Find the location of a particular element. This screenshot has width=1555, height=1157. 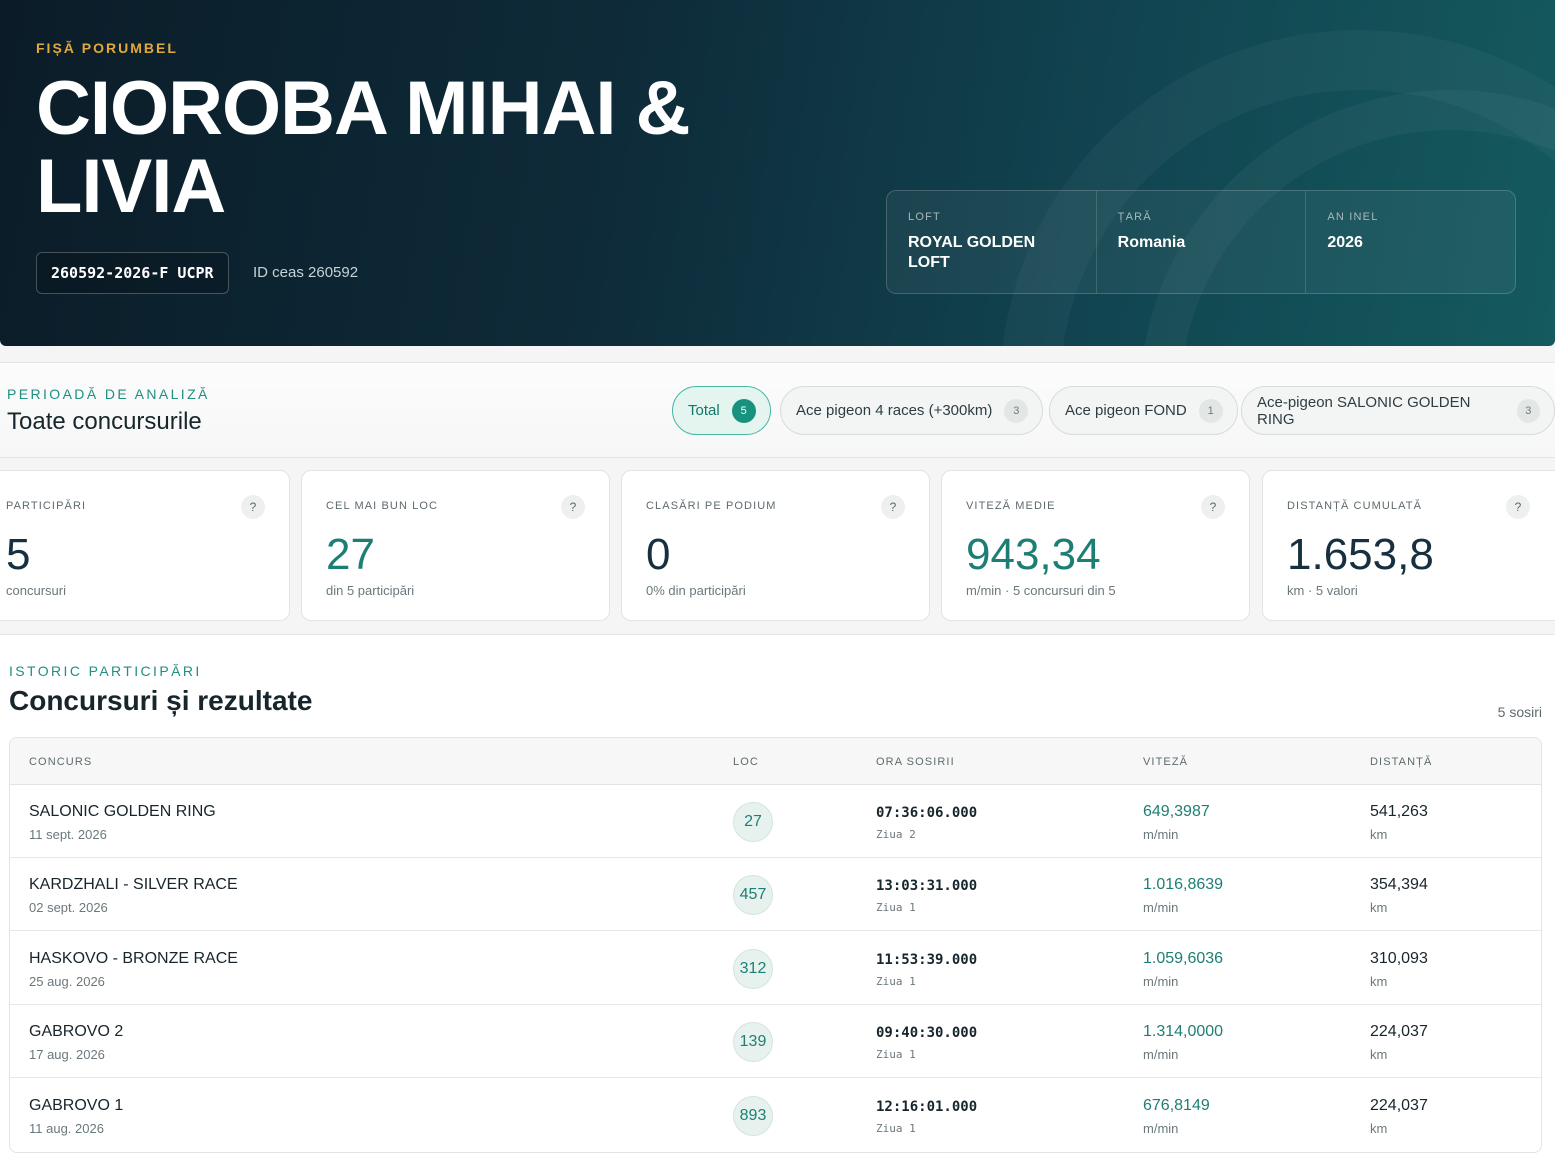

place-badge: 27 is located at coordinates (753, 822).